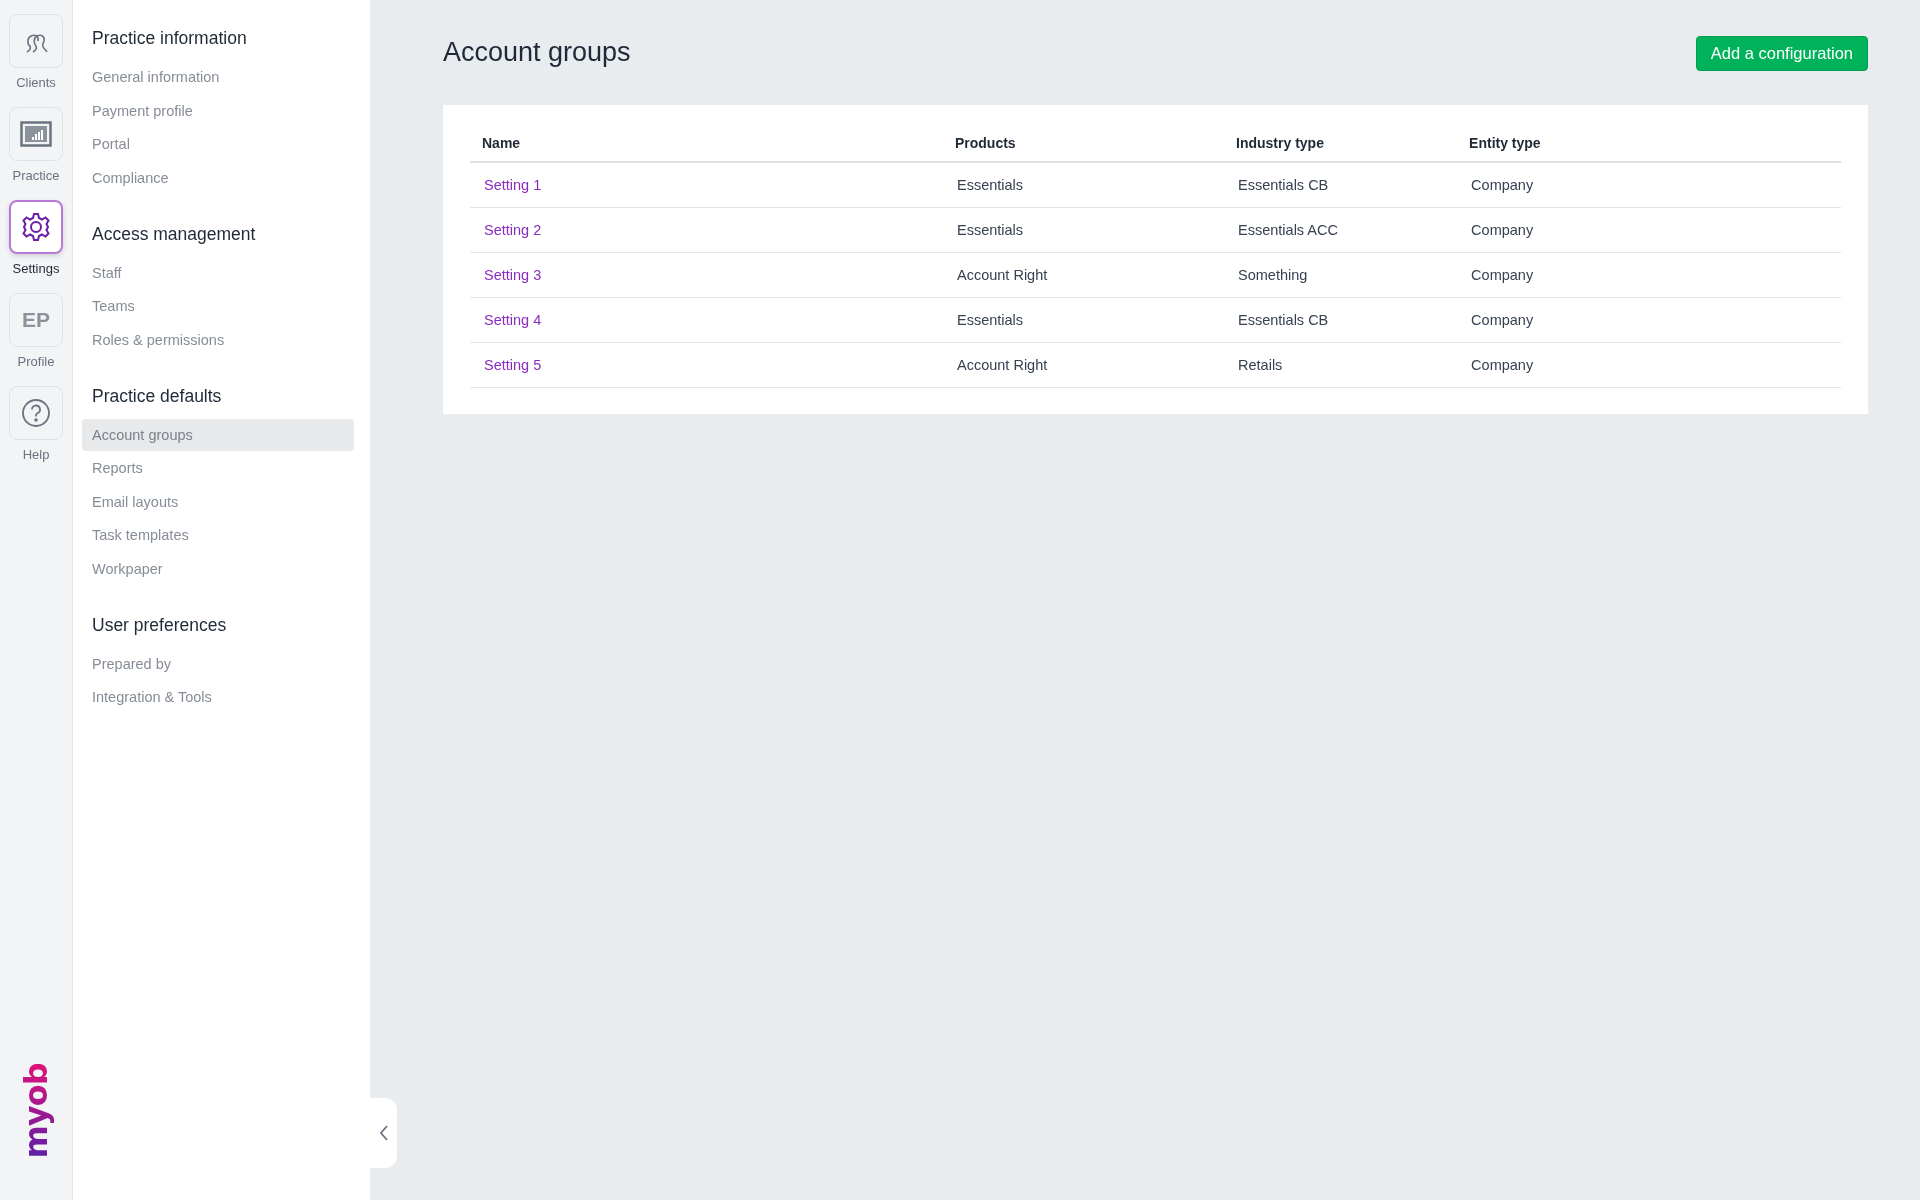 The image size is (1920, 1200). What do you see at coordinates (706, 143) in the screenshot?
I see `column-header: Name` at bounding box center [706, 143].